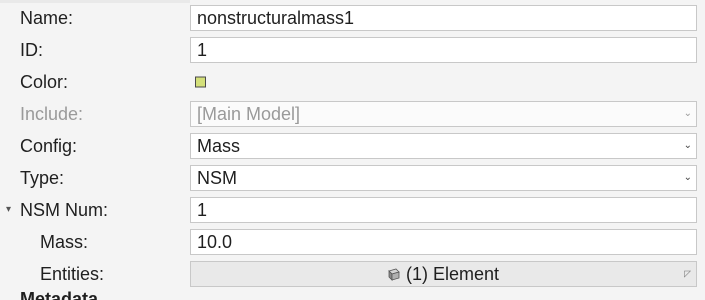 The image size is (705, 300). I want to click on include-select: [Main Model] ⌄, so click(443, 114).